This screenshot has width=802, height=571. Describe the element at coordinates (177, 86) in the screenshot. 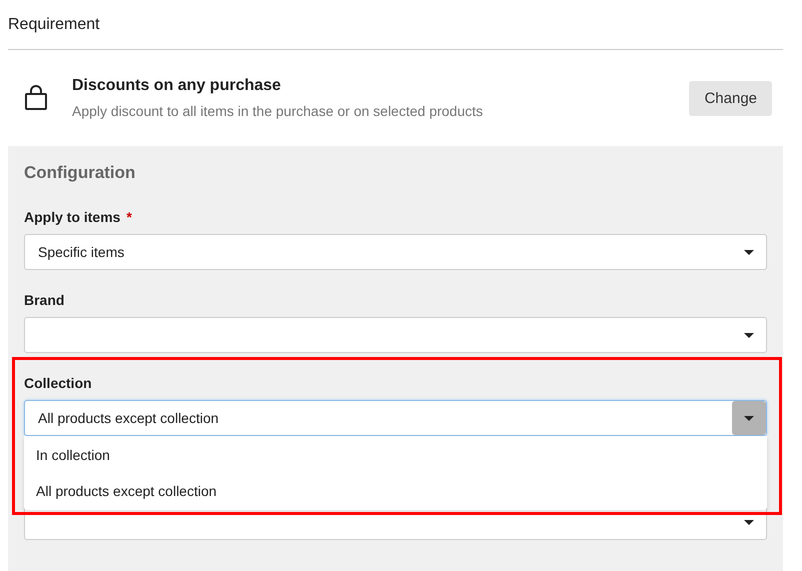

I see `requirement-title: Discounts on any purchase` at that location.